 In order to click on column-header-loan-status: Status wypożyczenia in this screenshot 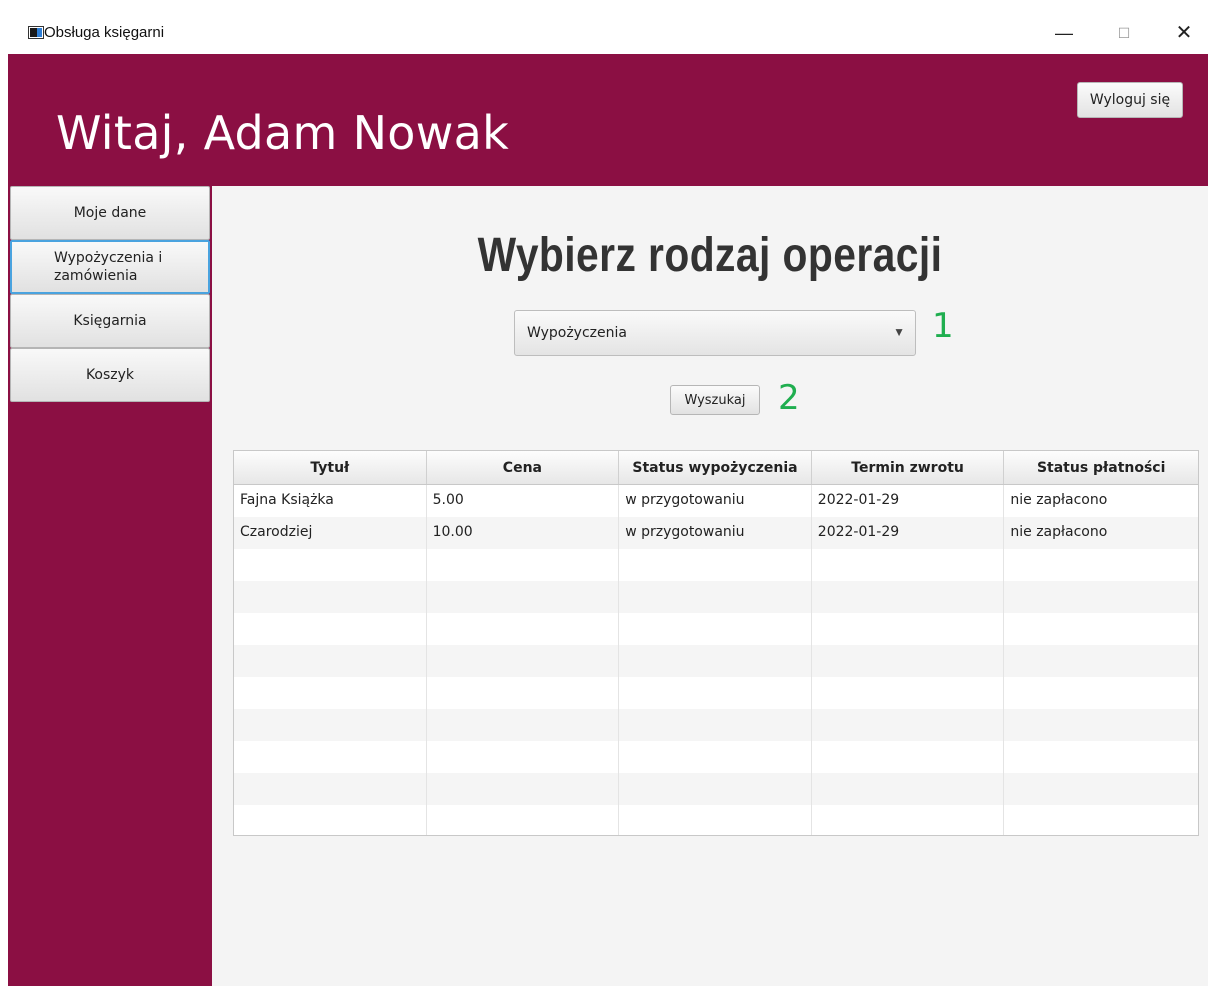, I will do `click(715, 467)`.